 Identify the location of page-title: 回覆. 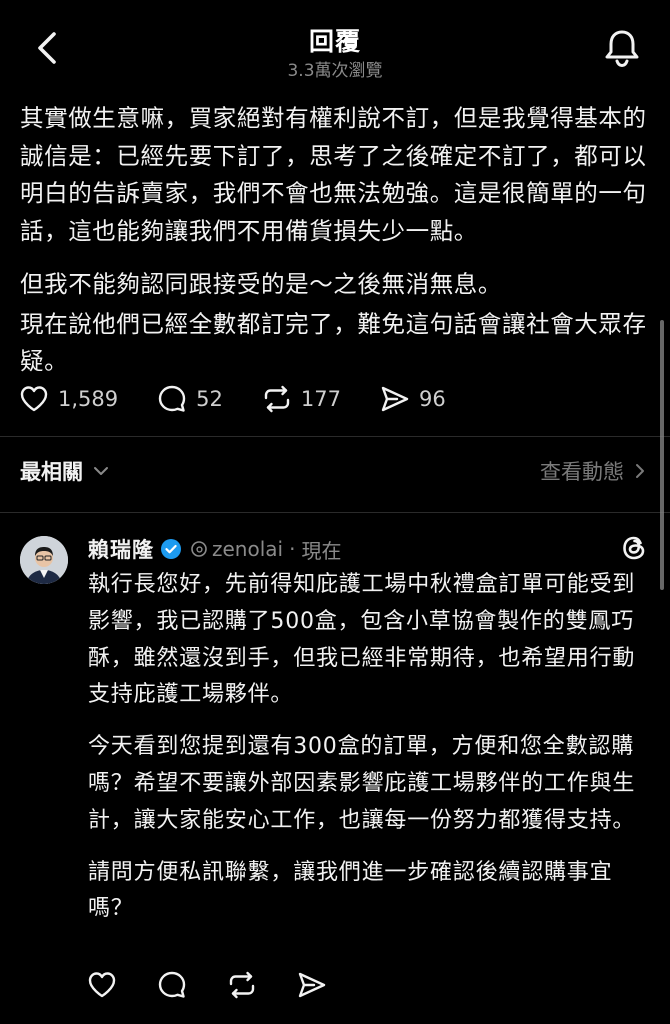
(334, 41).